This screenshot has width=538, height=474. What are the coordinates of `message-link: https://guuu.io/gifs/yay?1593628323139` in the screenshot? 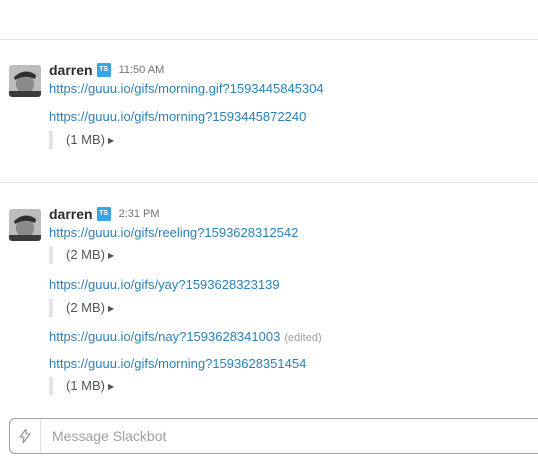 It's located at (164, 284).